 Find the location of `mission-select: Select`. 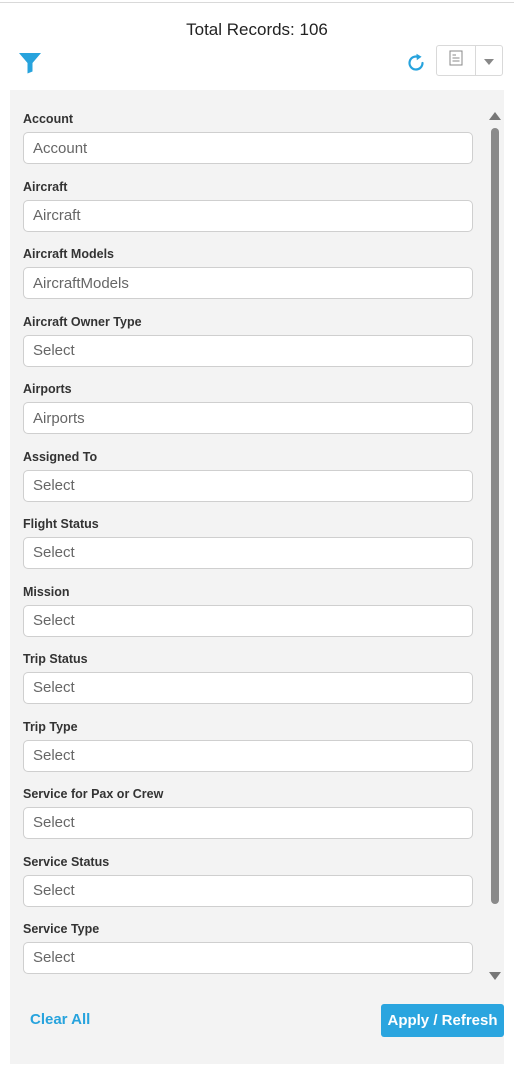

mission-select: Select is located at coordinates (248, 620).